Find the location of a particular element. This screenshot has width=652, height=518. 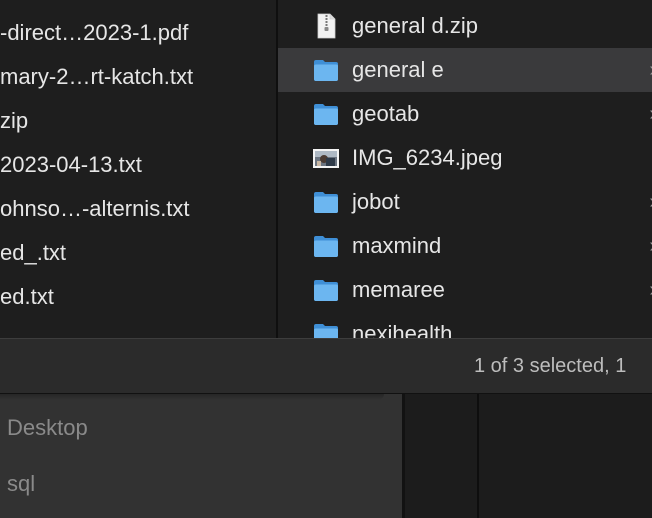

sidebar-item-desktop: Desktop is located at coordinates (47, 428).